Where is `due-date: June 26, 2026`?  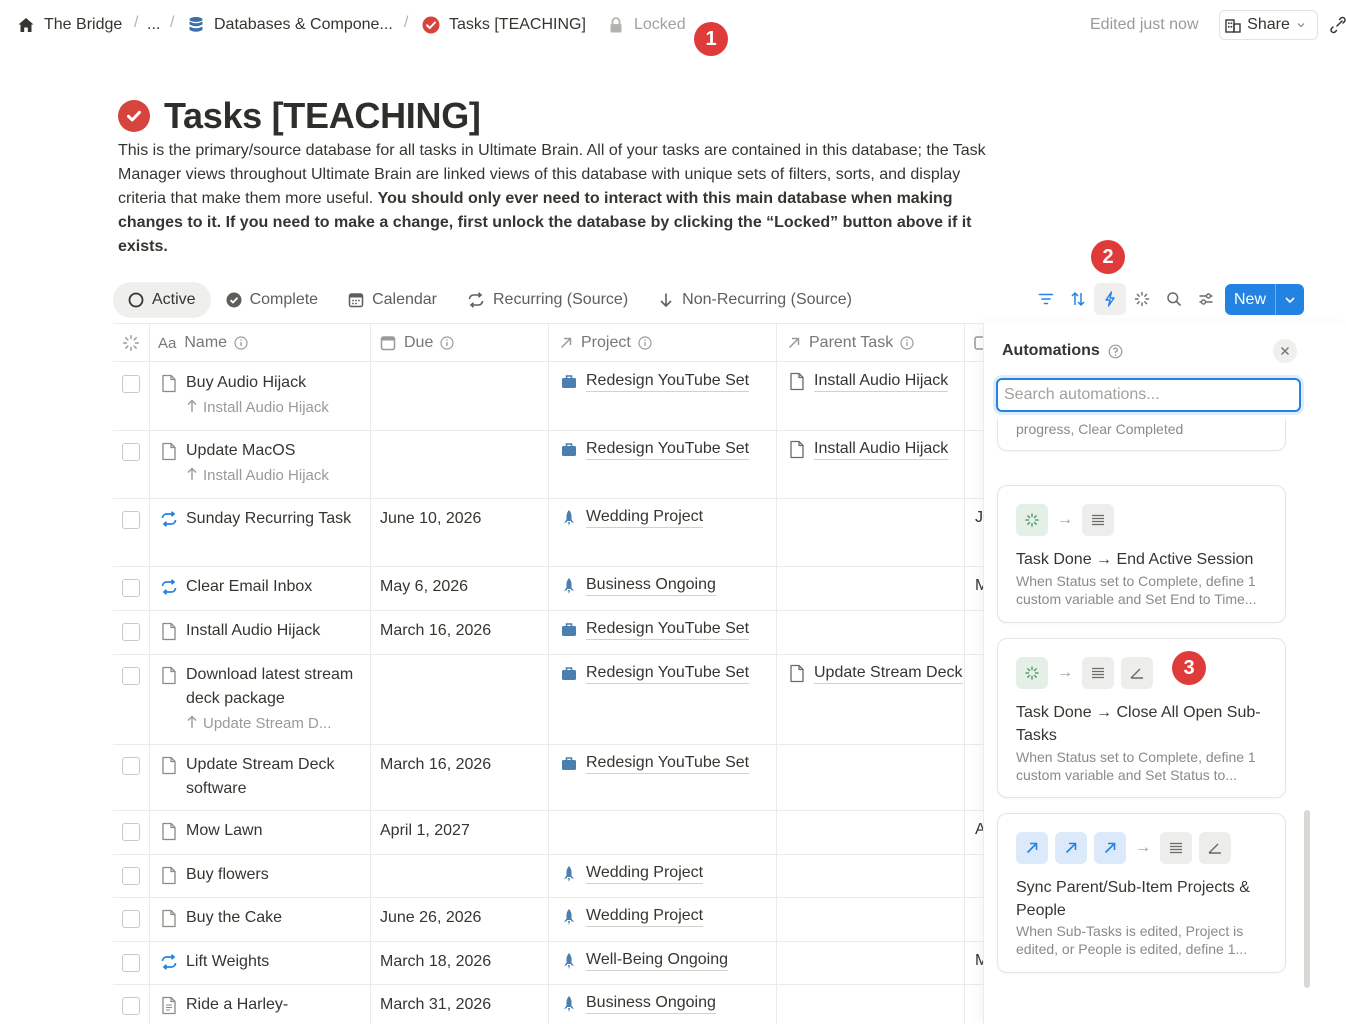
due-date: June 26, 2026 is located at coordinates (430, 918).